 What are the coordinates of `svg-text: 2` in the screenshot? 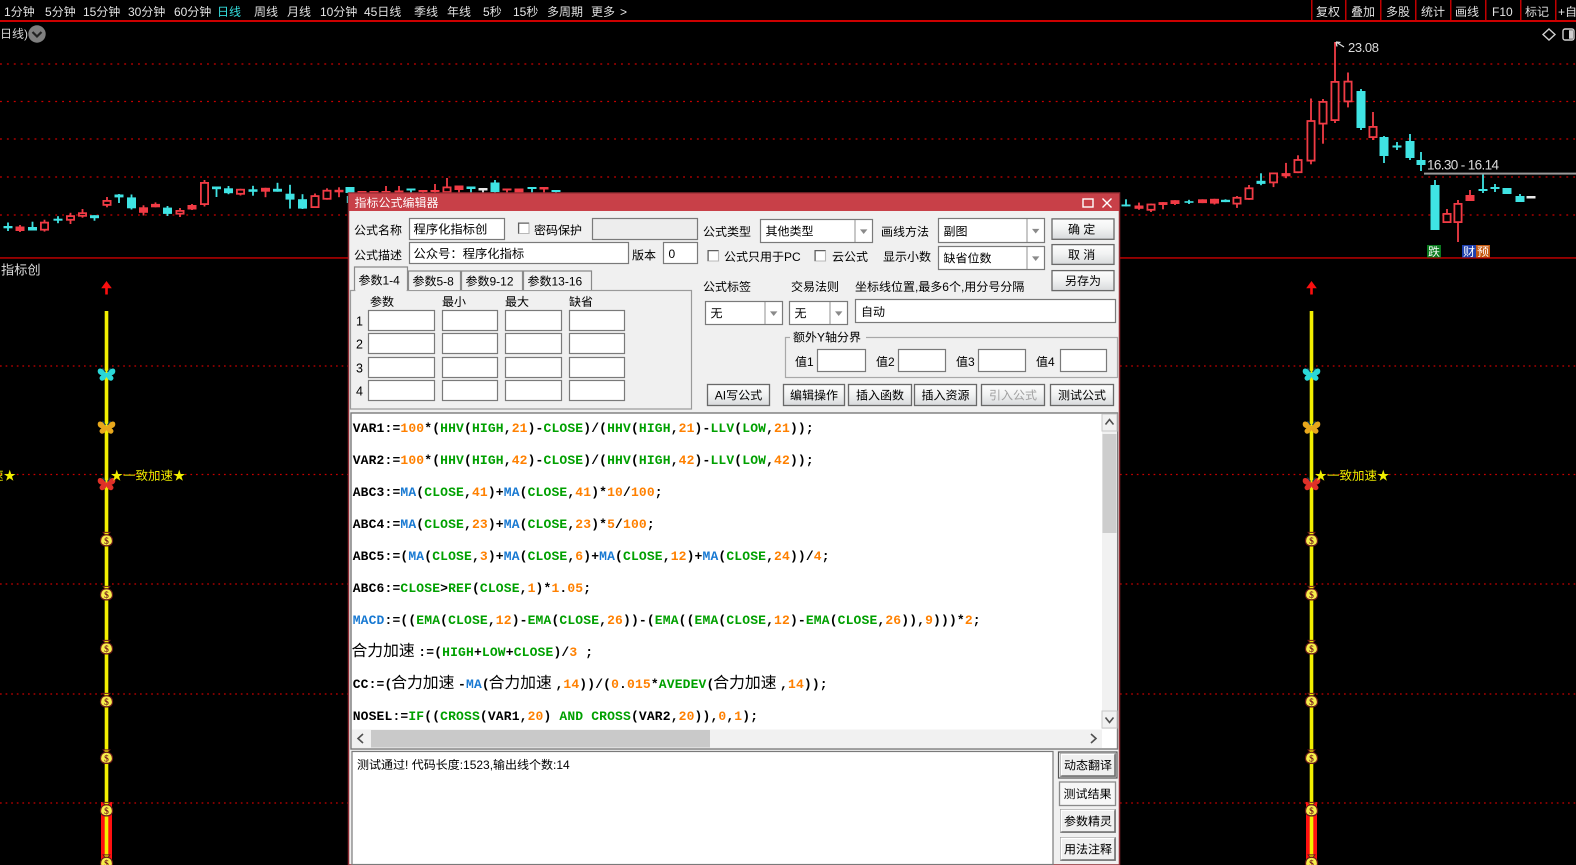 It's located at (359, 345).